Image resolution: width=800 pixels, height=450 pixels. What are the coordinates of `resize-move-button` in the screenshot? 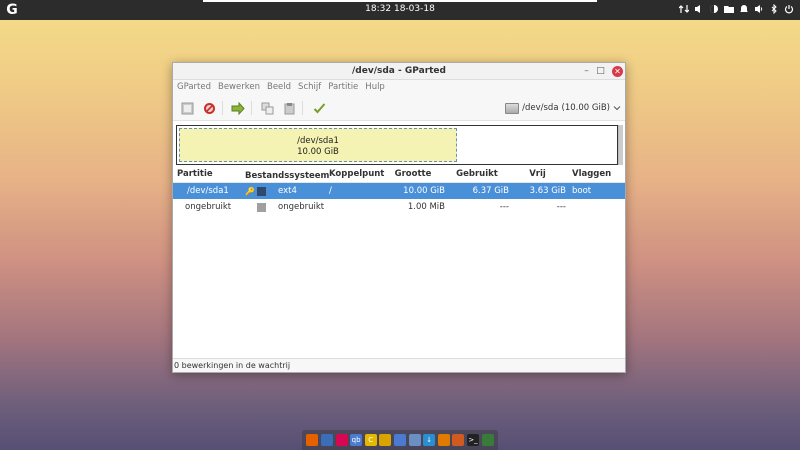 It's located at (238, 108).